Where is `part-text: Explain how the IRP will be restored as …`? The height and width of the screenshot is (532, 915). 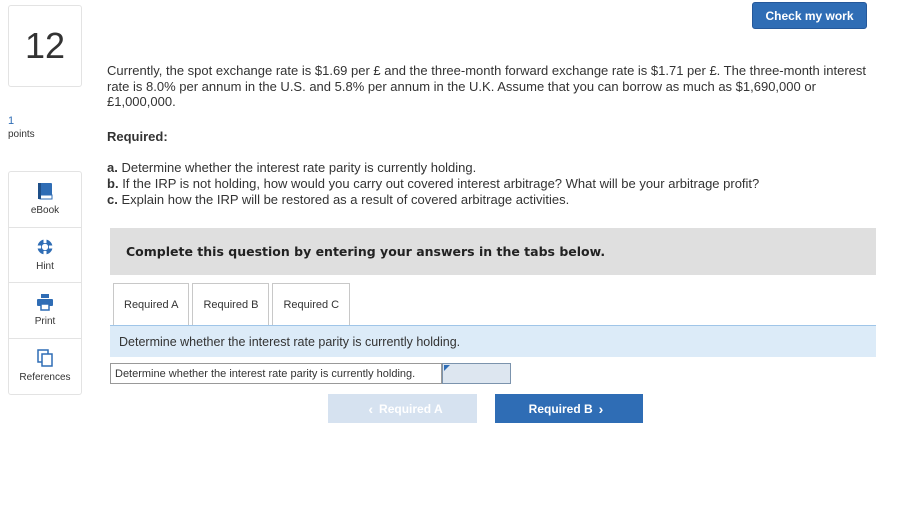
part-text: Explain how the IRP will be restored as … is located at coordinates (345, 199).